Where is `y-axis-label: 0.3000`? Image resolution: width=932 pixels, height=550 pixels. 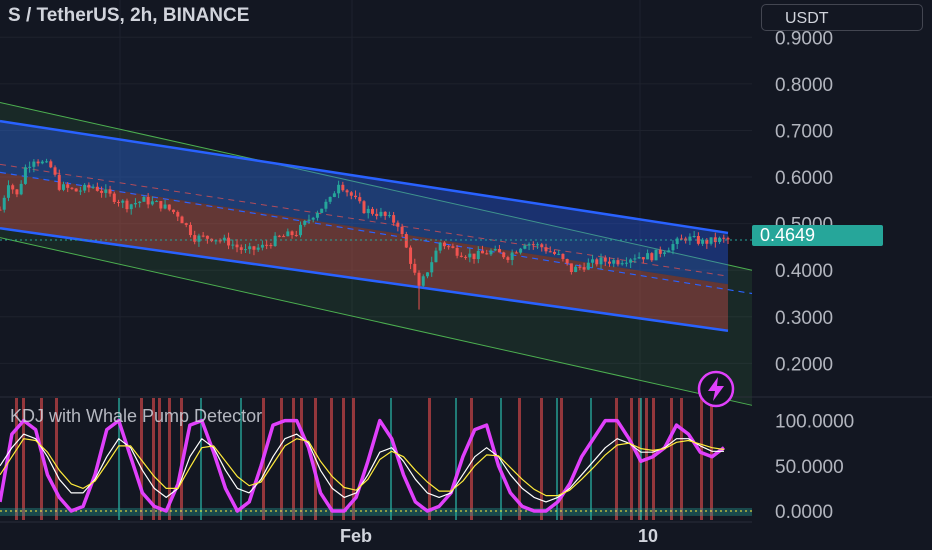
y-axis-label: 0.3000 is located at coordinates (804, 318).